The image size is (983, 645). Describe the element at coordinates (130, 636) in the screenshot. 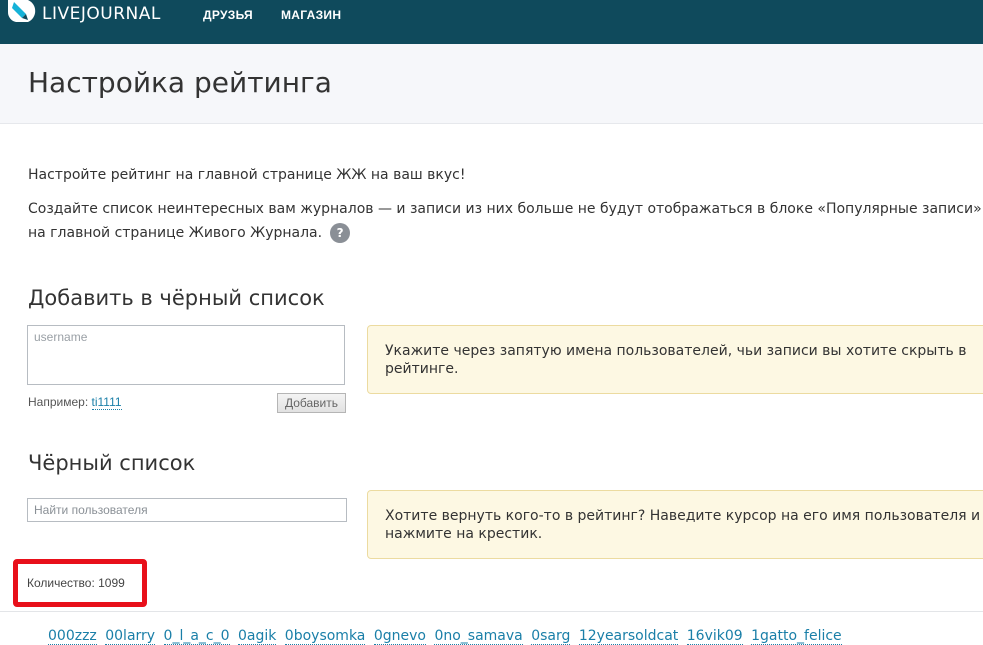

I see `blacklist-user-link: 00larry` at that location.